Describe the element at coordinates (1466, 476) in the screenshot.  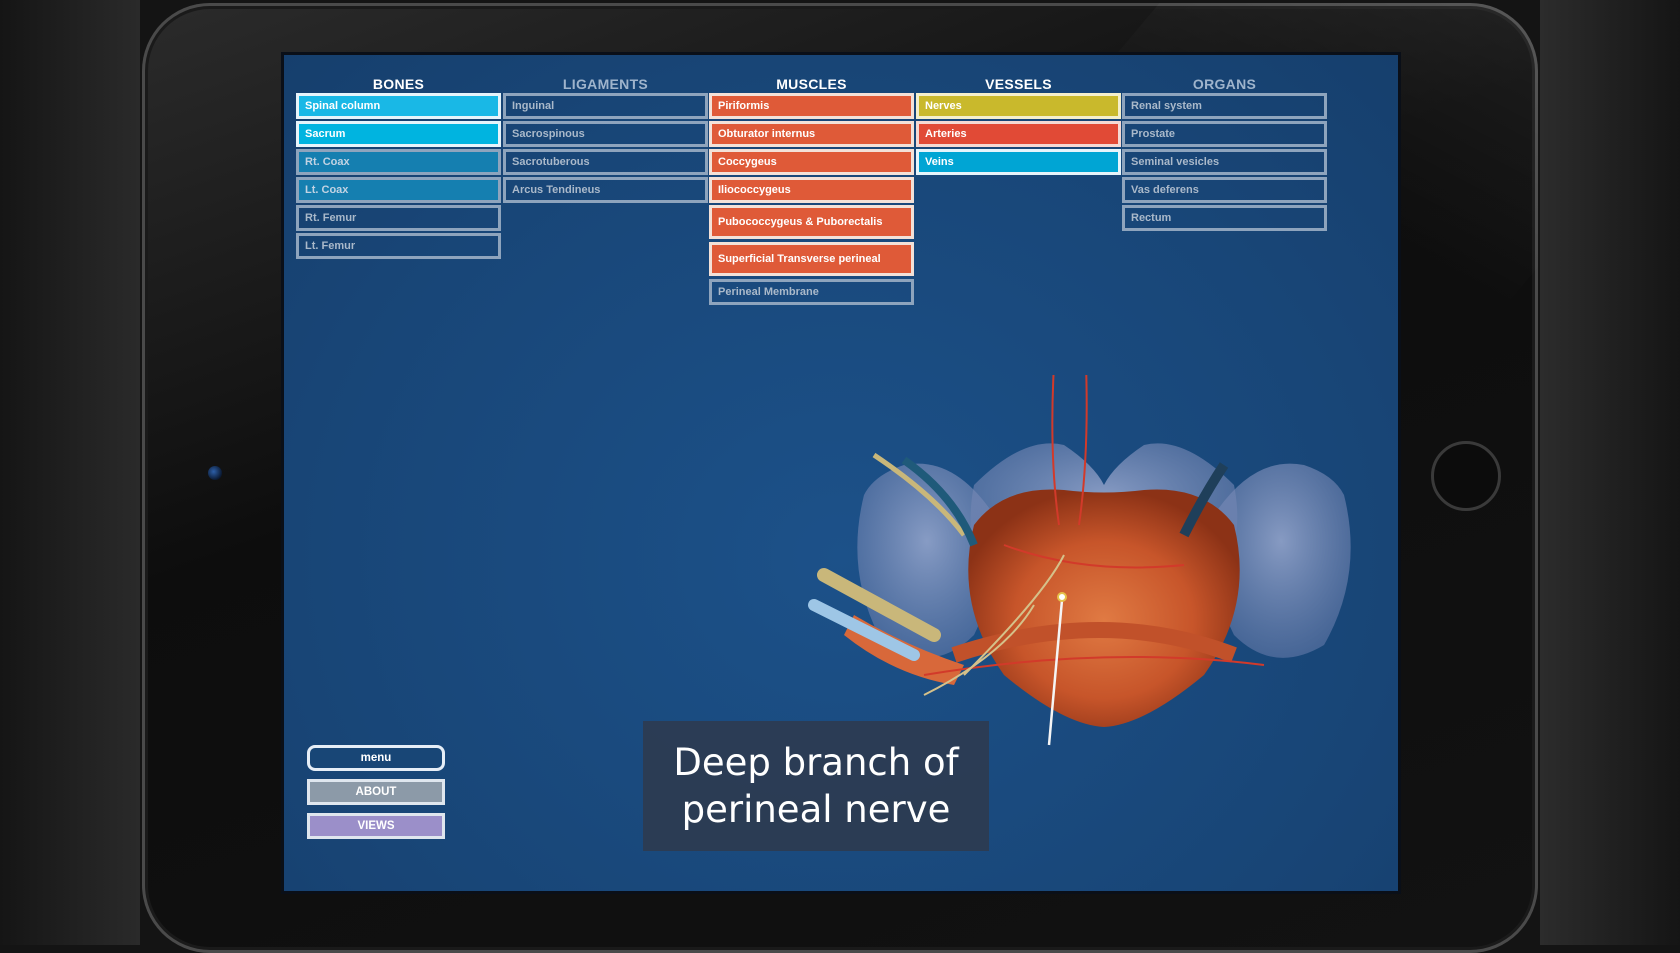
I see `home-button-icon` at that location.